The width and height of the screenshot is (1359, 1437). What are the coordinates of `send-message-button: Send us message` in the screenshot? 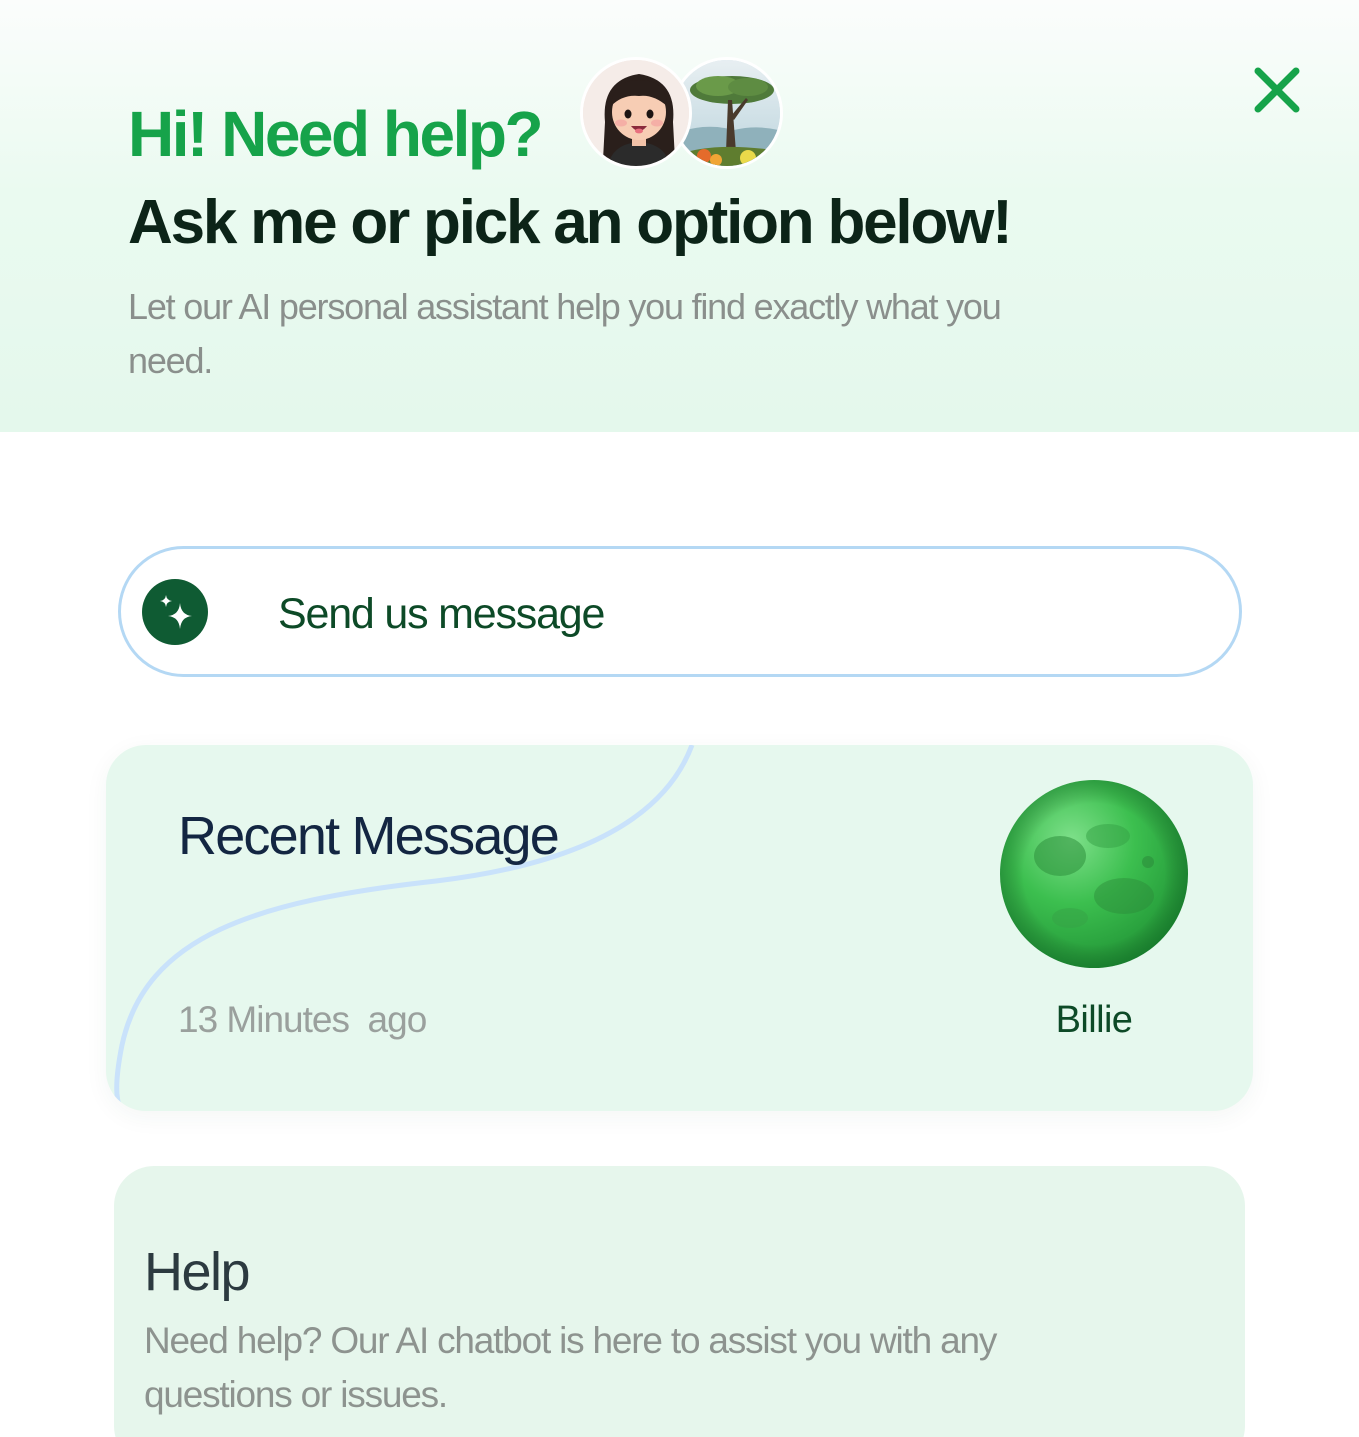 It's located at (680, 611).